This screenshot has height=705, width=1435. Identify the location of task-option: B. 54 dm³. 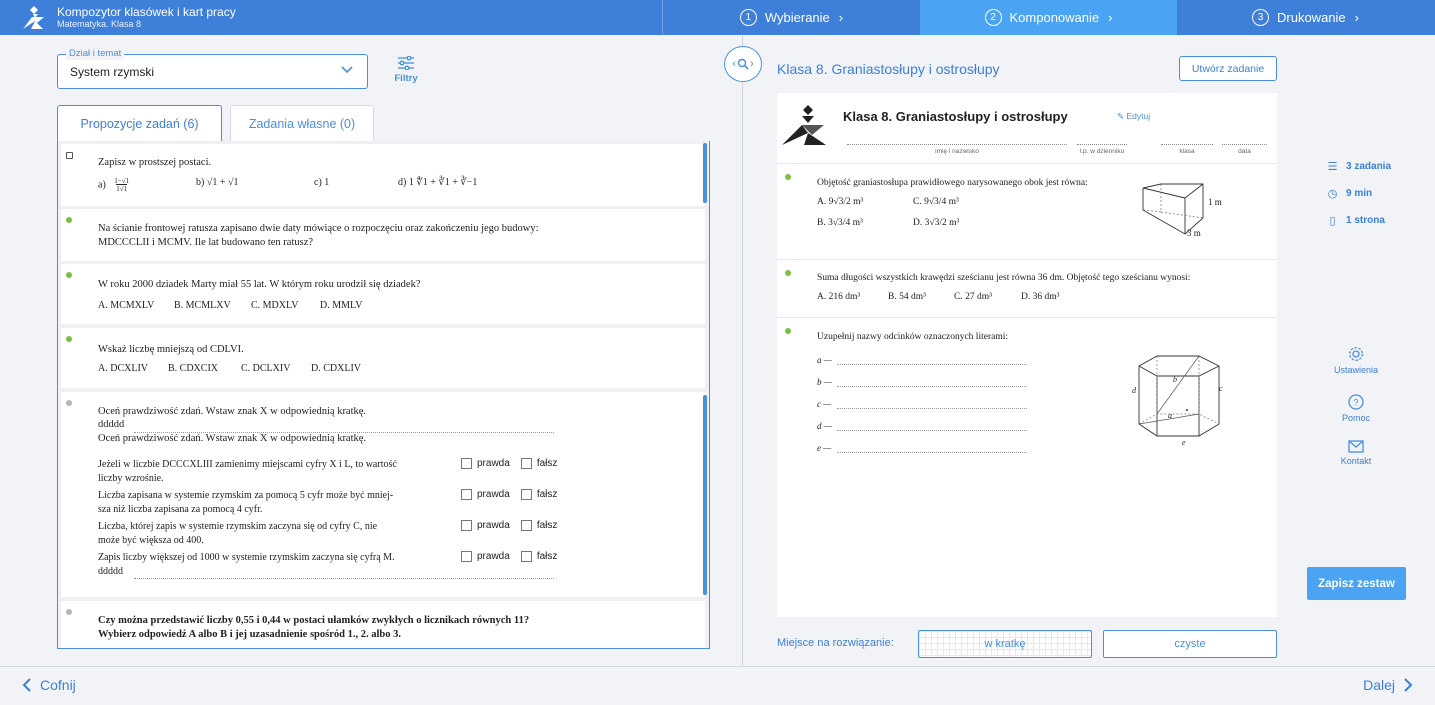
(907, 297).